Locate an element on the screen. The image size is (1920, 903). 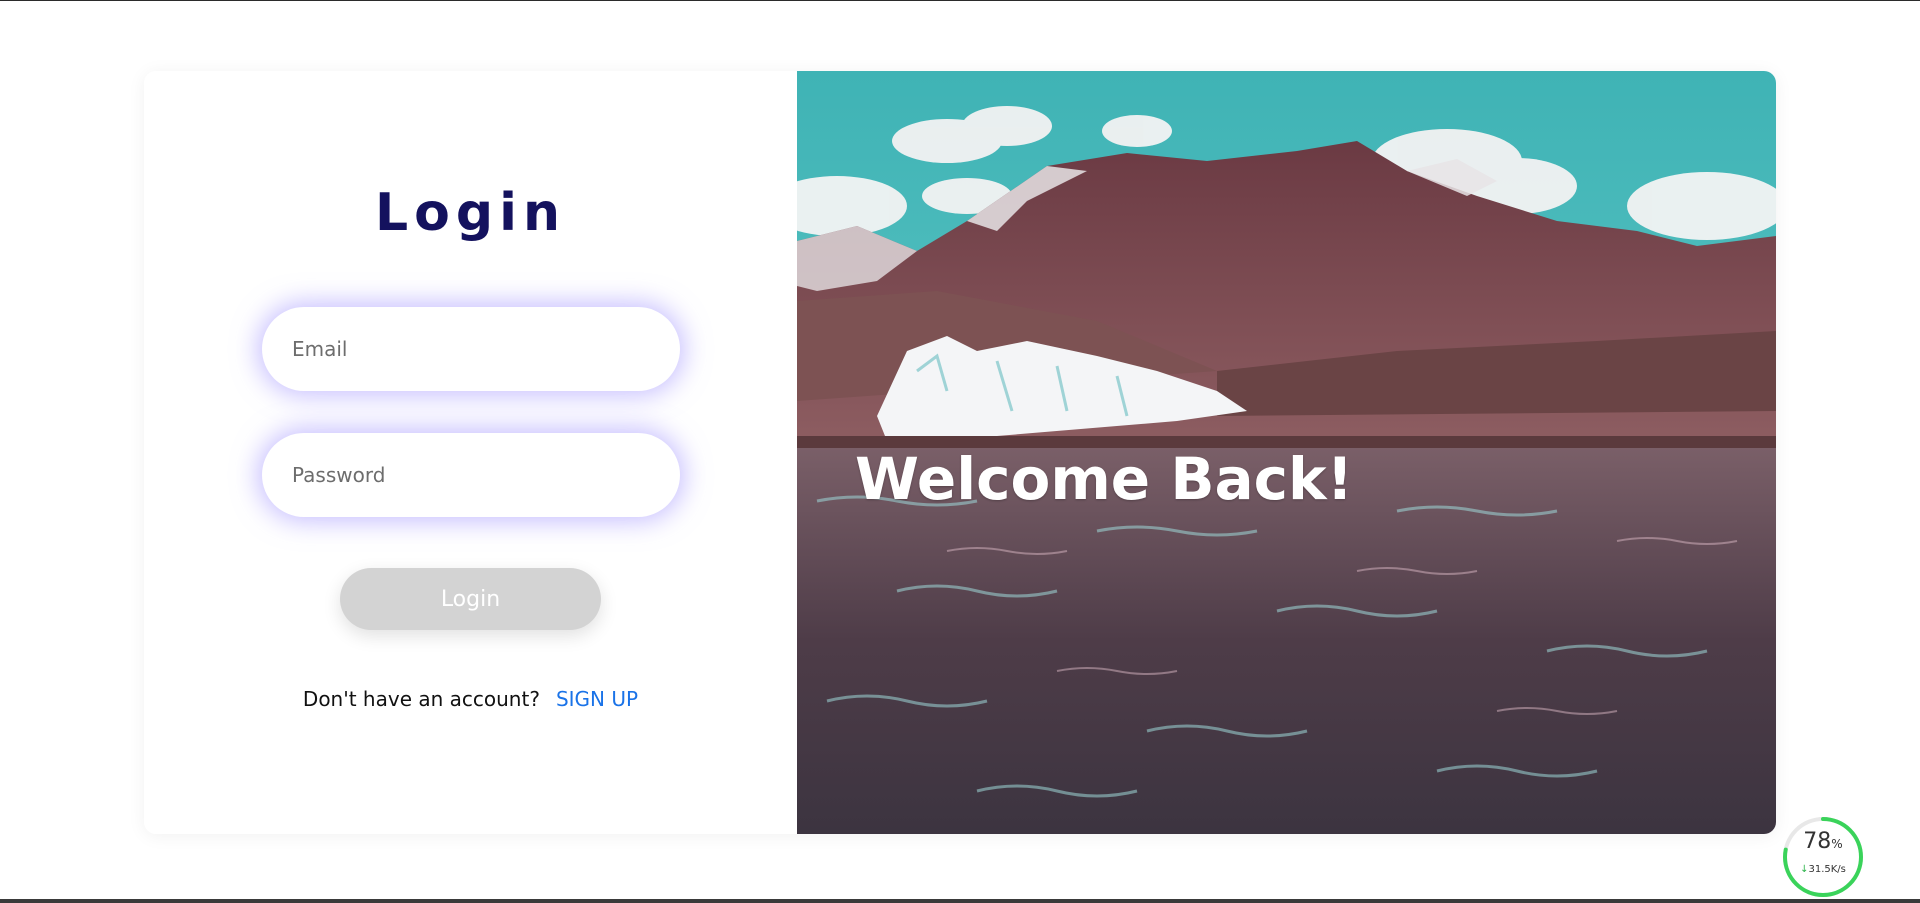
password-input is located at coordinates (471, 475).